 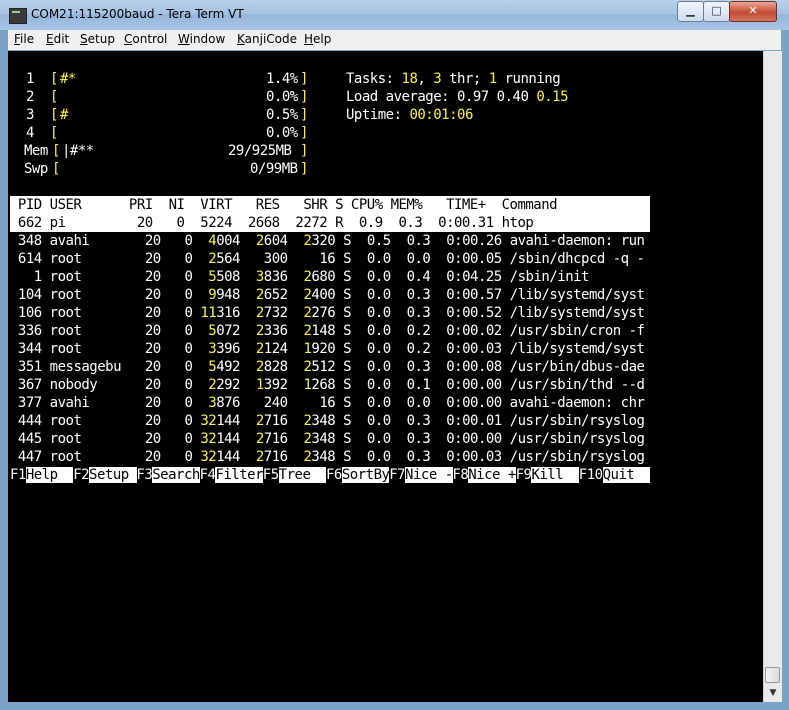 I want to click on window-title: COM21:115200baud - Tera Term VT, so click(x=137, y=14).